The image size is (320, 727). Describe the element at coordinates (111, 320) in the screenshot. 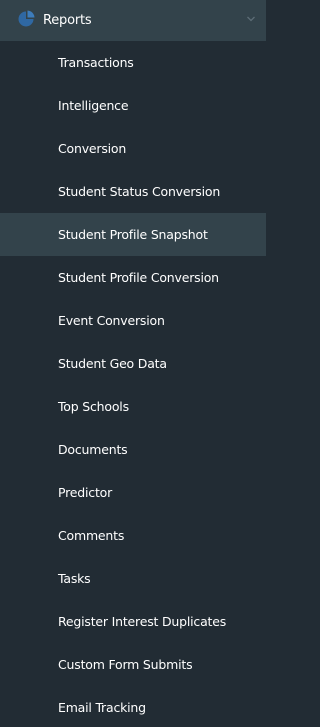

I see `menu-item-label: Event Conversion` at that location.